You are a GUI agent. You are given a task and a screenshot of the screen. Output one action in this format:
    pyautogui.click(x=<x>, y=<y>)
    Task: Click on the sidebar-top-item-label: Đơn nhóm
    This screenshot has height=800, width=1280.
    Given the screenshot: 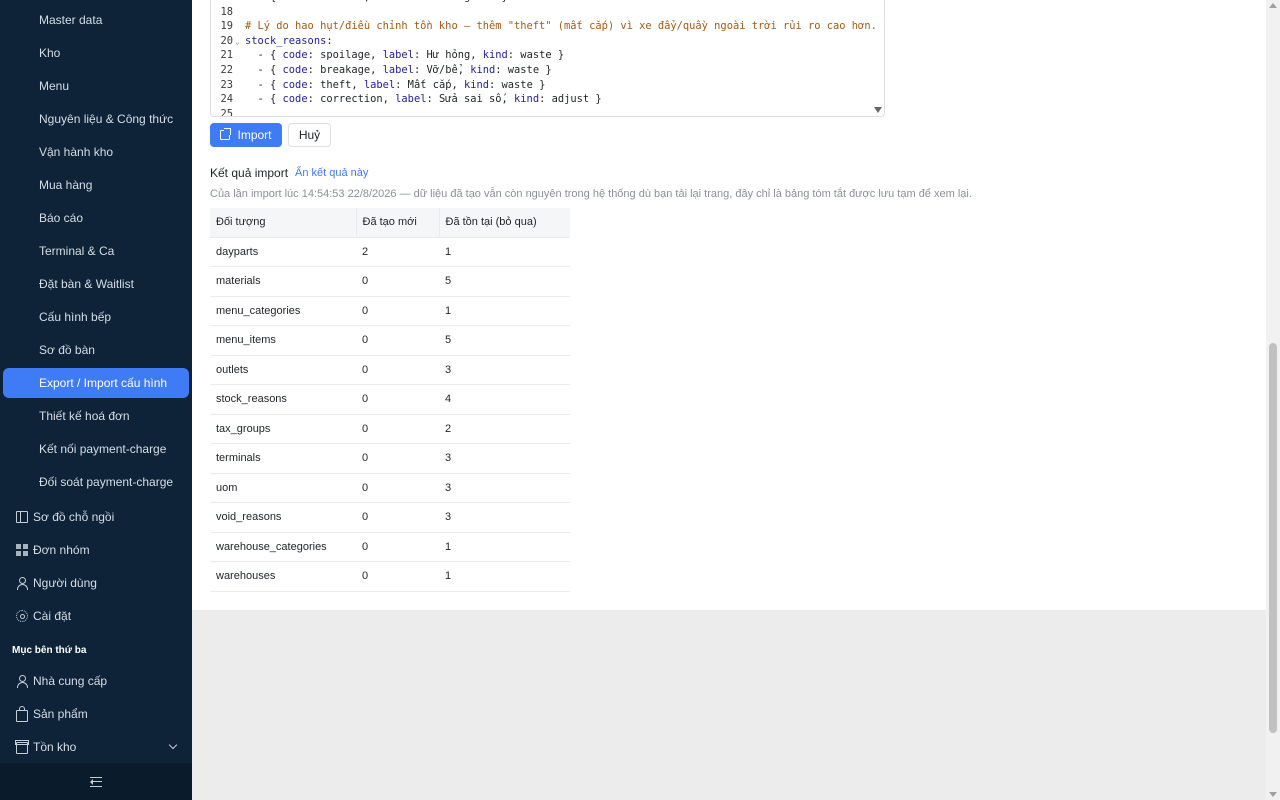 What is the action you would take?
    pyautogui.click(x=61, y=550)
    